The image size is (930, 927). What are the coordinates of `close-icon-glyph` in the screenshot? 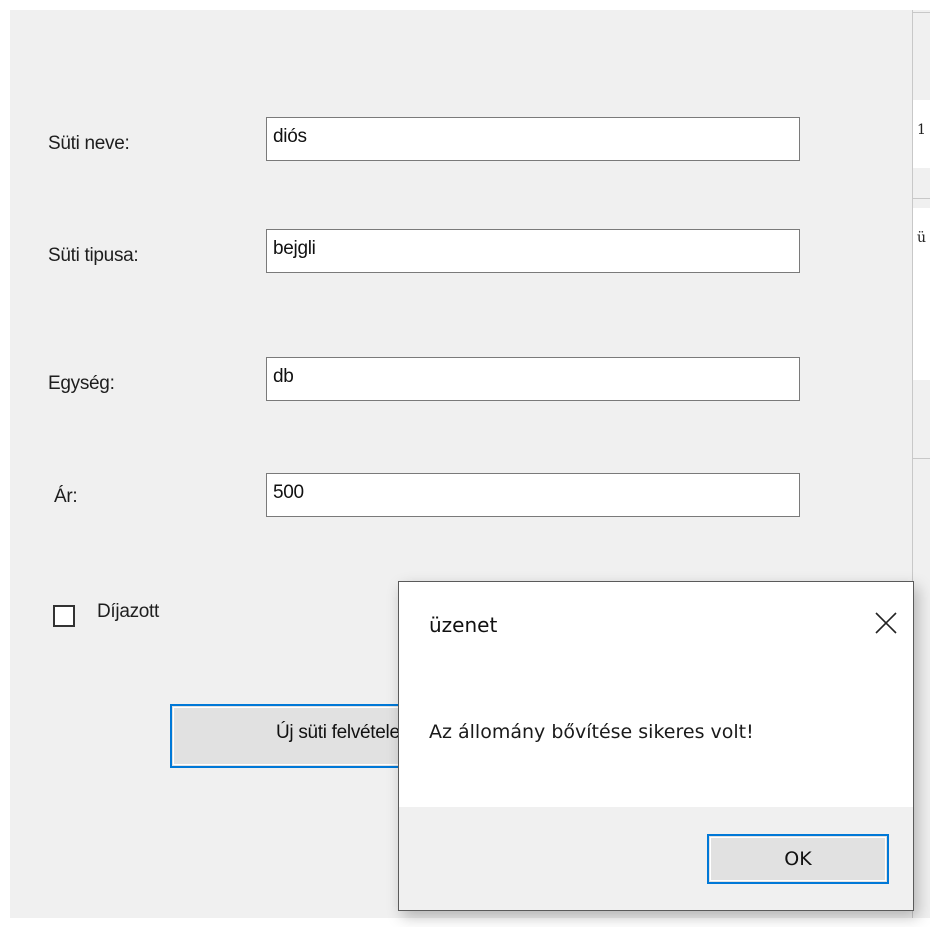 It's located at (886, 623).